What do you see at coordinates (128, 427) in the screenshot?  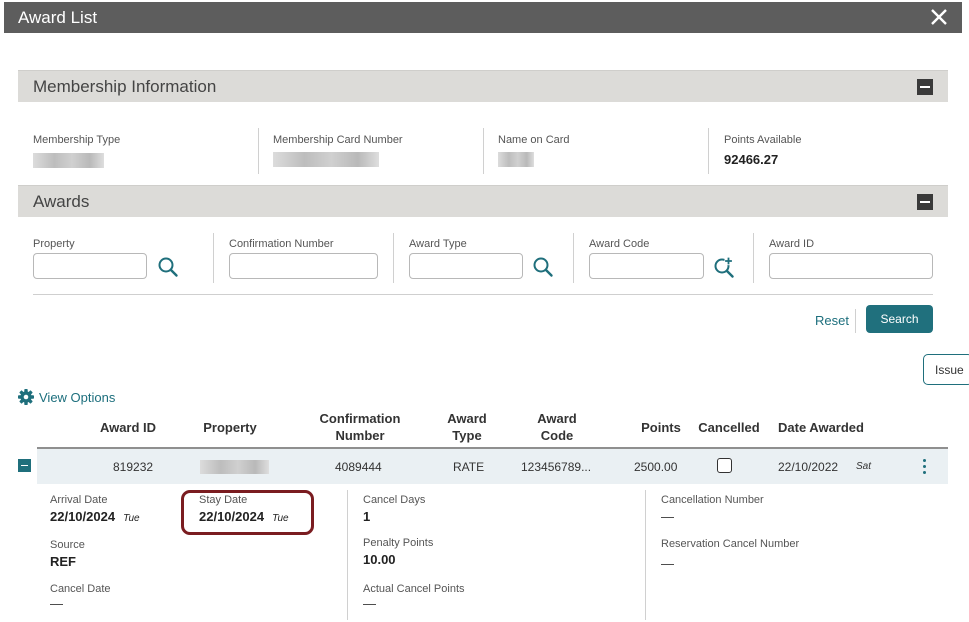 I see `column-header-award-id: Award ID` at bounding box center [128, 427].